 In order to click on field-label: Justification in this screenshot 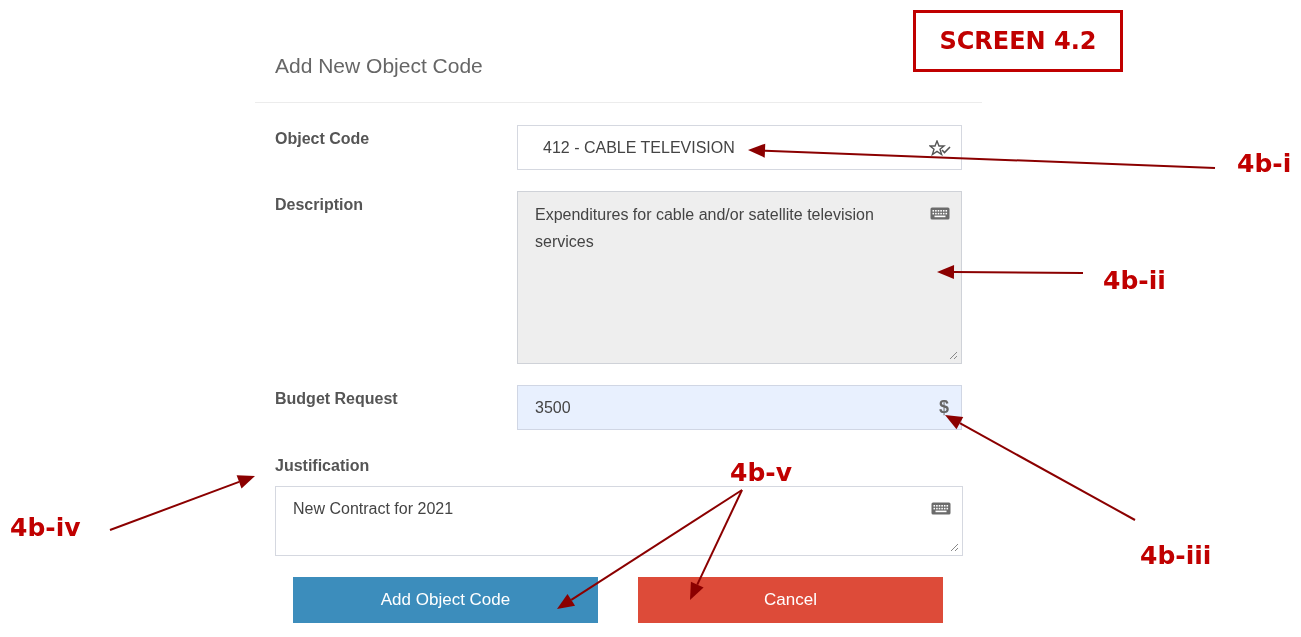, I will do `click(322, 466)`.